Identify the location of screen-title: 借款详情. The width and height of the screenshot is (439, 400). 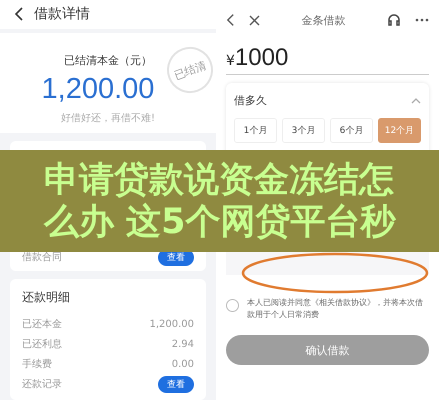
(62, 14).